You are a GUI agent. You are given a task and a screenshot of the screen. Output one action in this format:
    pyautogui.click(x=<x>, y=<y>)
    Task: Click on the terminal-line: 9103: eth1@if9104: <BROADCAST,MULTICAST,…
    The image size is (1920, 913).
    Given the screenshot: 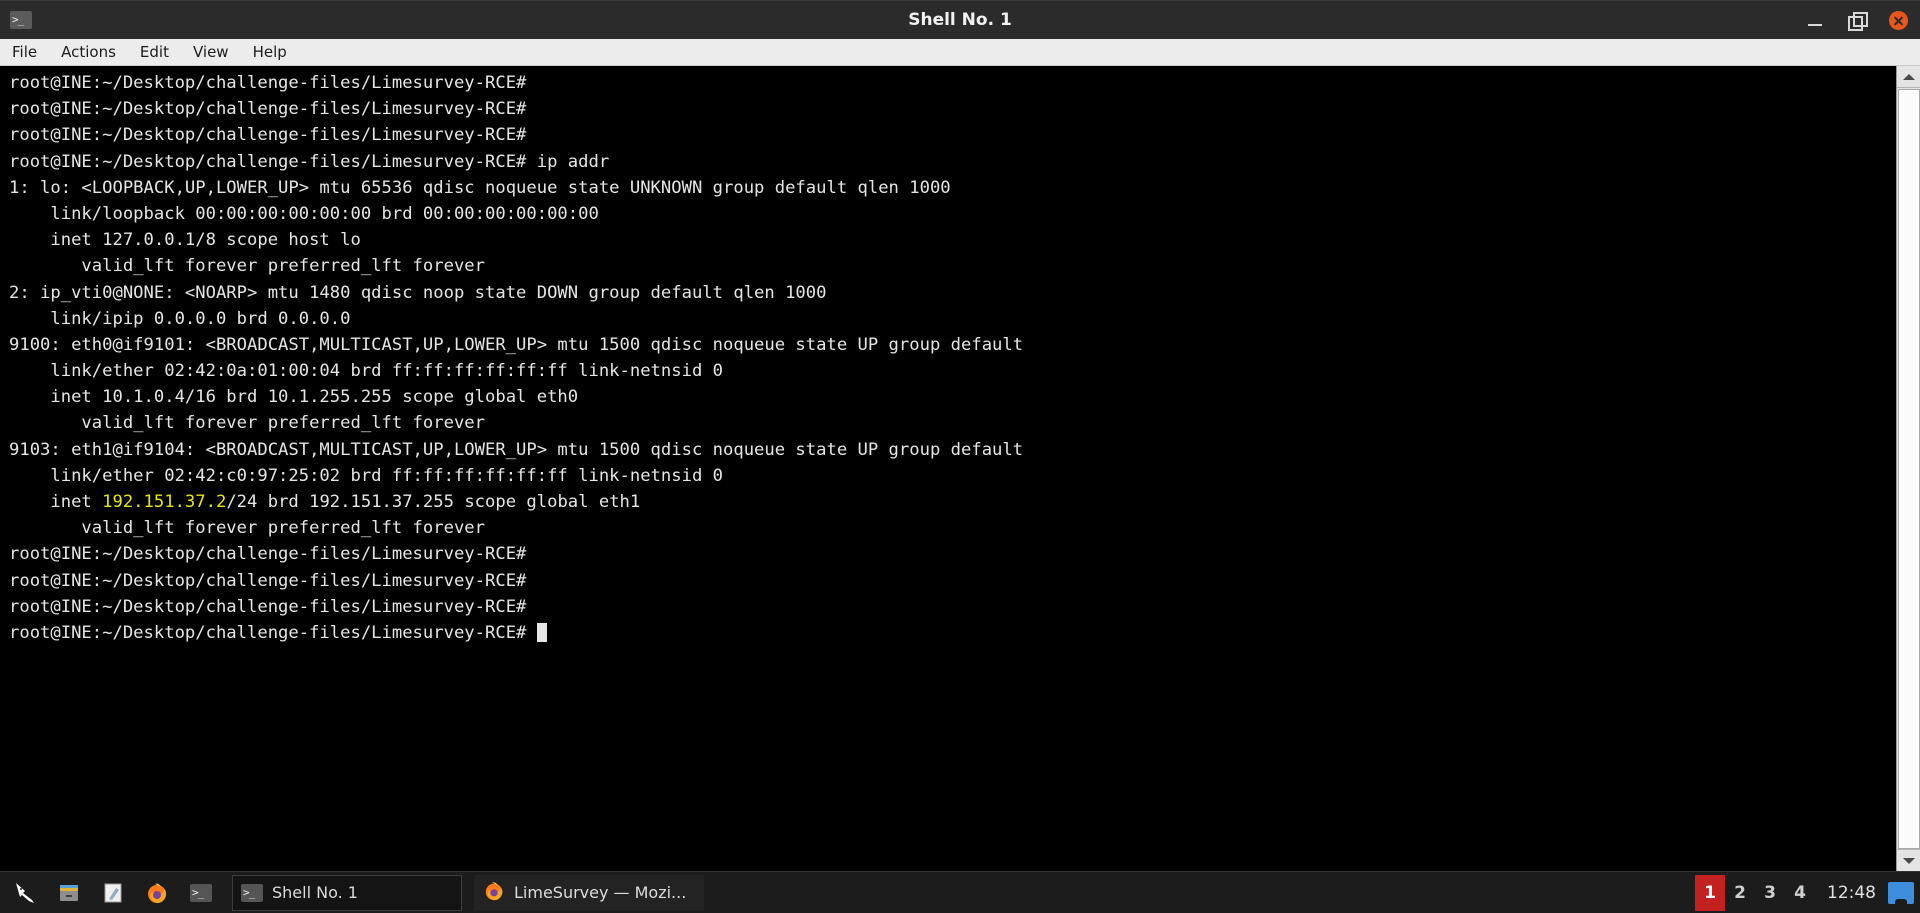 What is the action you would take?
    pyautogui.click(x=516, y=449)
    